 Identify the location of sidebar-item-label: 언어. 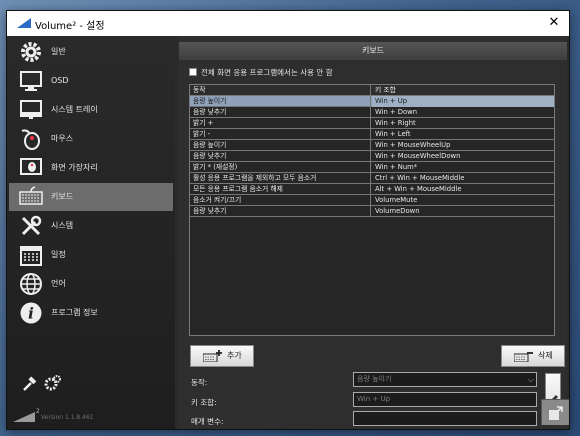
(58, 283).